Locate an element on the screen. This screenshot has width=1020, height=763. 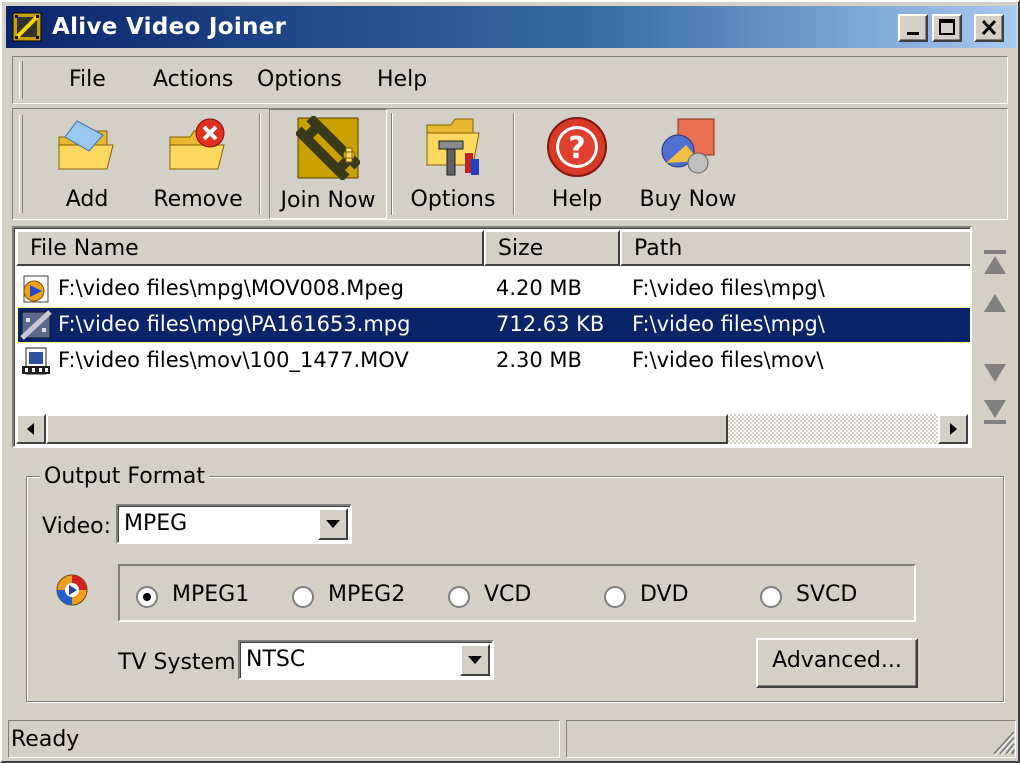
movie-file-icon is located at coordinates (36, 361).